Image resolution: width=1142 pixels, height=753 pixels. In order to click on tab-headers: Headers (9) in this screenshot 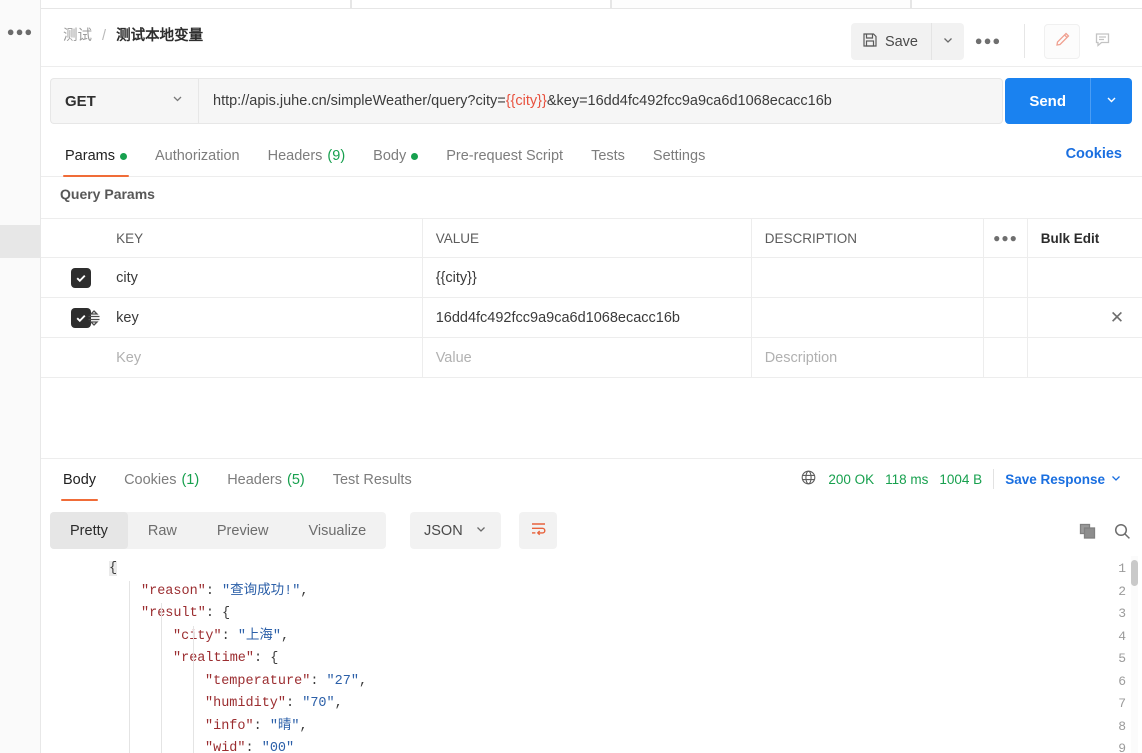, I will do `click(307, 156)`.